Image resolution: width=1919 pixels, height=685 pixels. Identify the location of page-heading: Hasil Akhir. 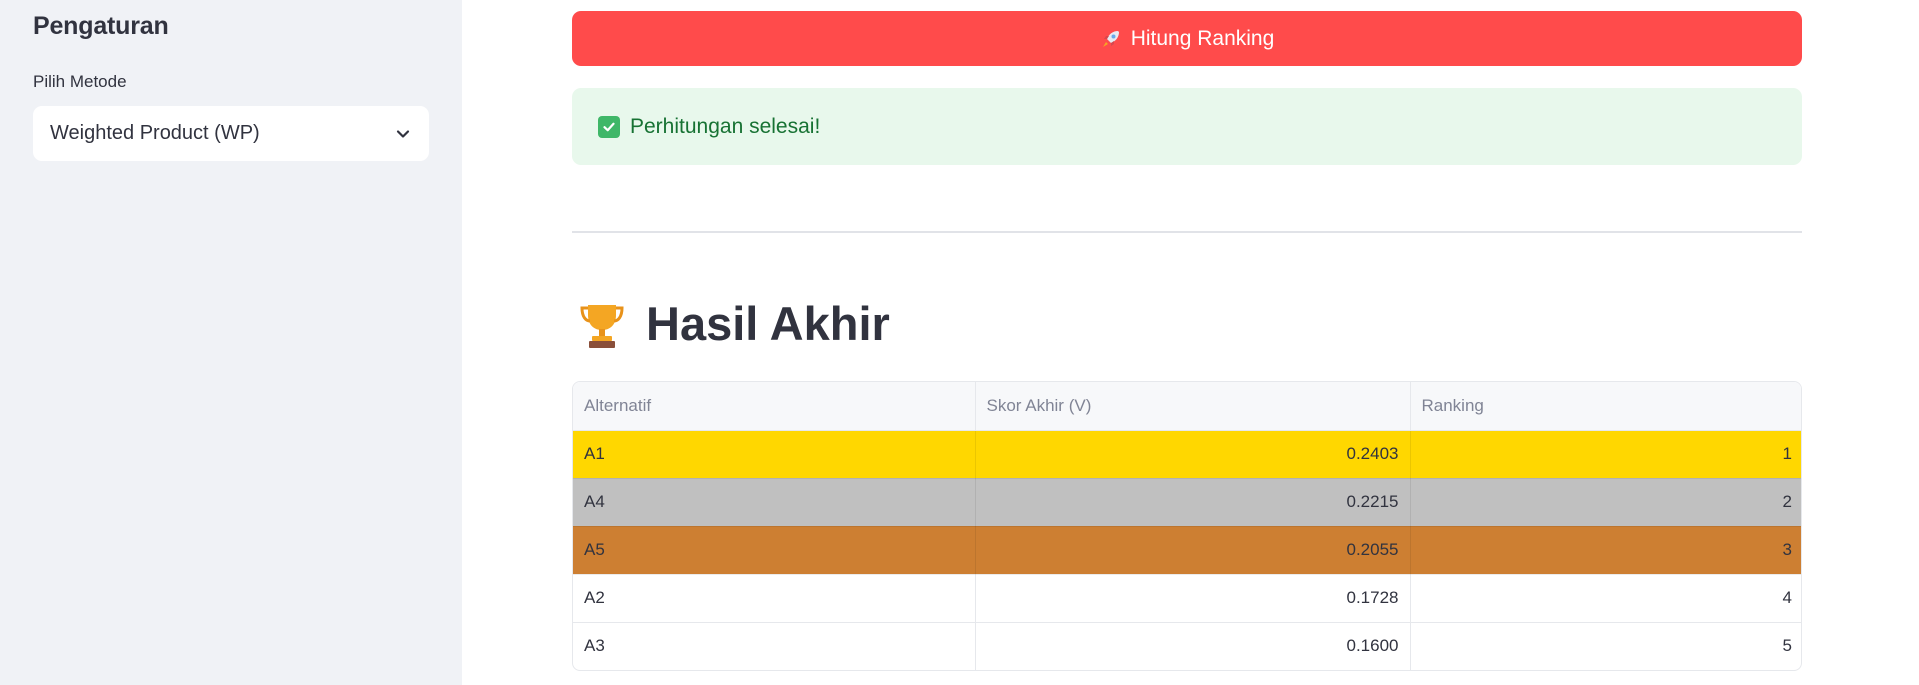
(735, 323).